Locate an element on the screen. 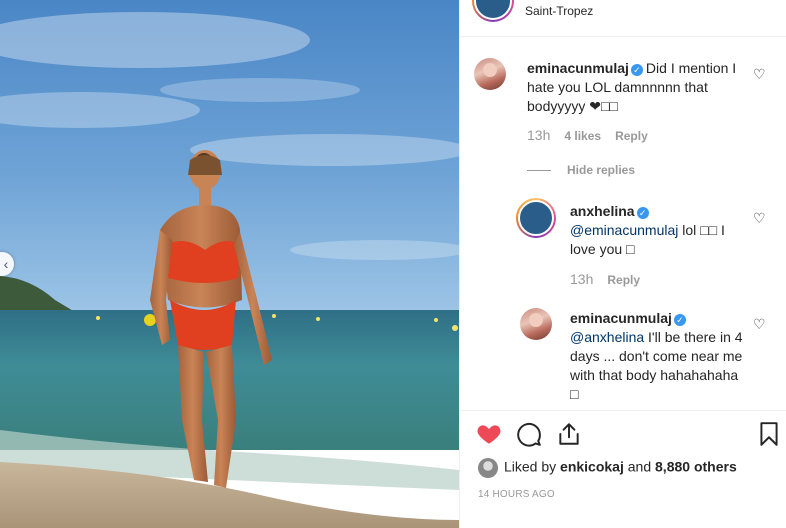 This screenshot has height=528, width=786. hide-replies-line is located at coordinates (539, 170).